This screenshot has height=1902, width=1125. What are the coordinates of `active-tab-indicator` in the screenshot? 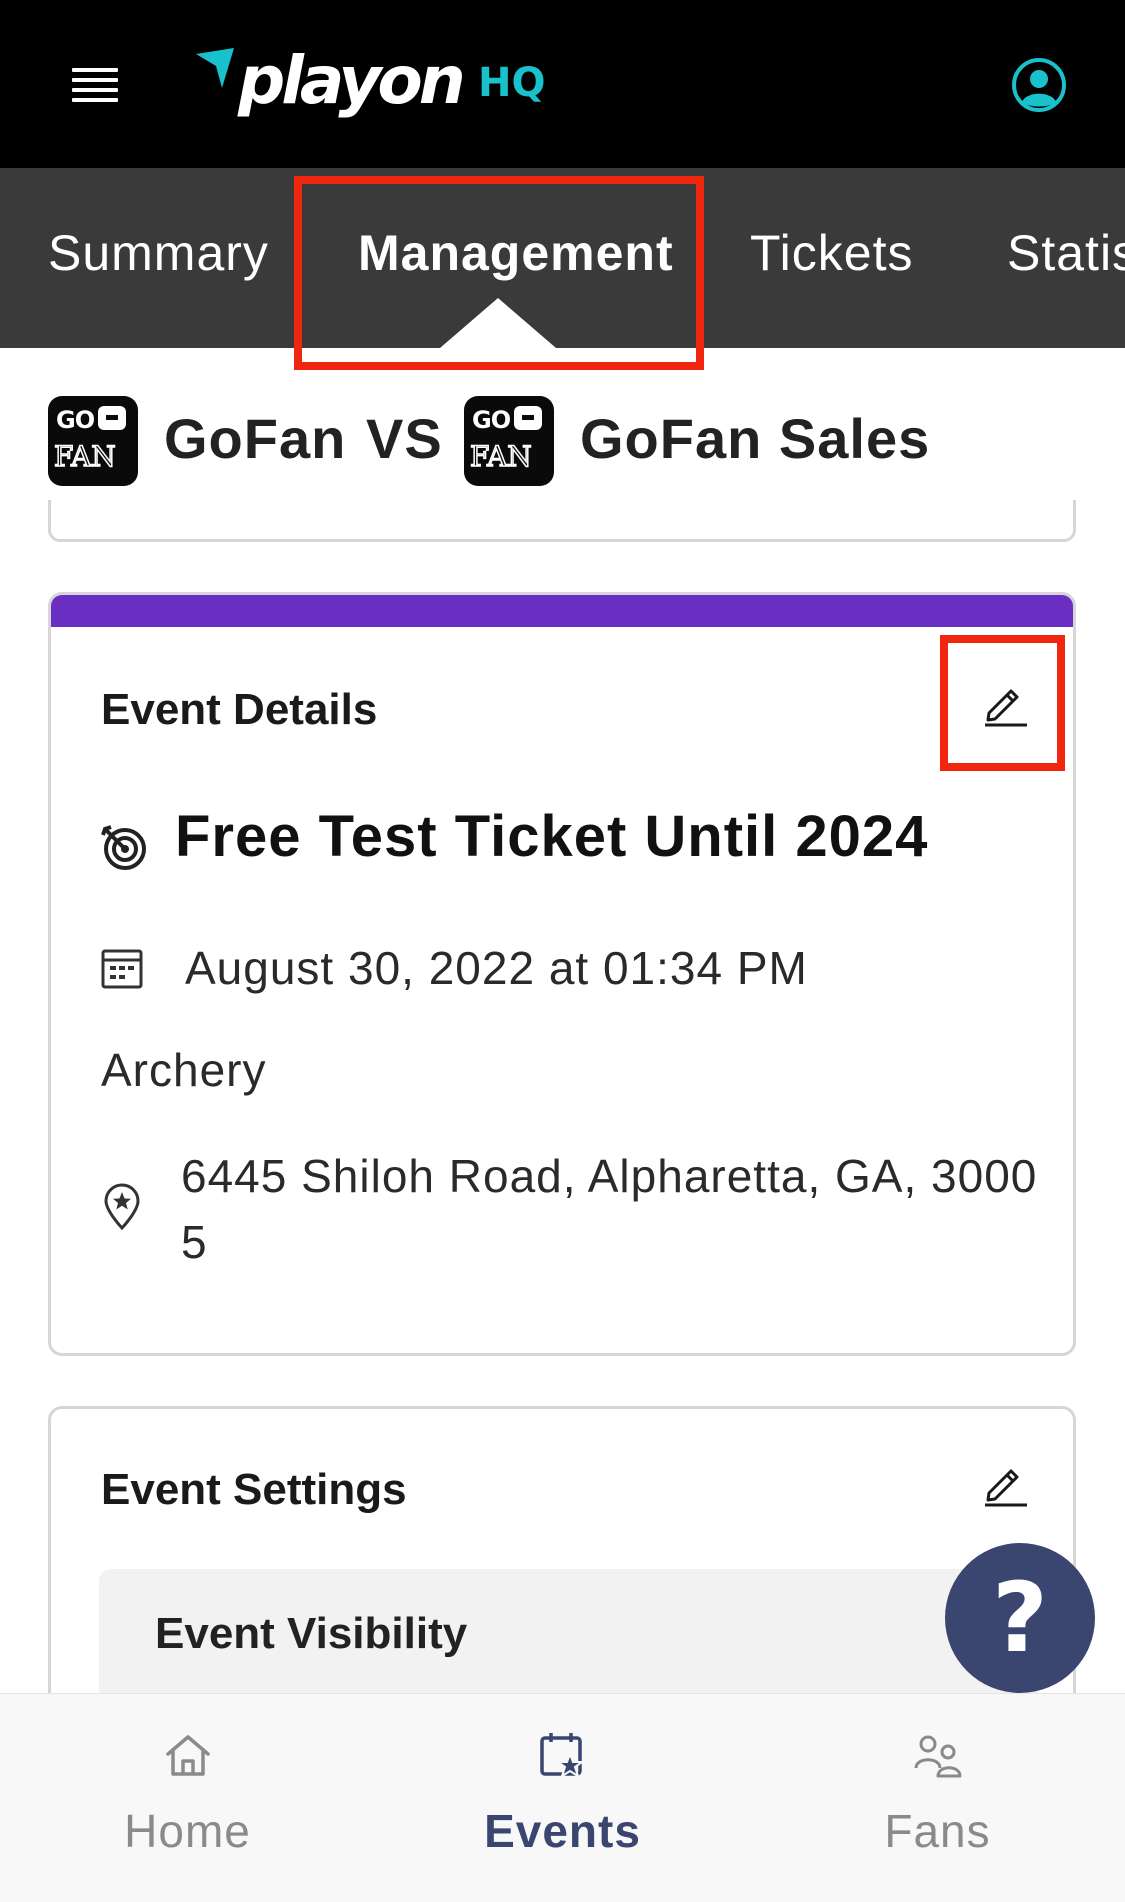 It's located at (498, 323).